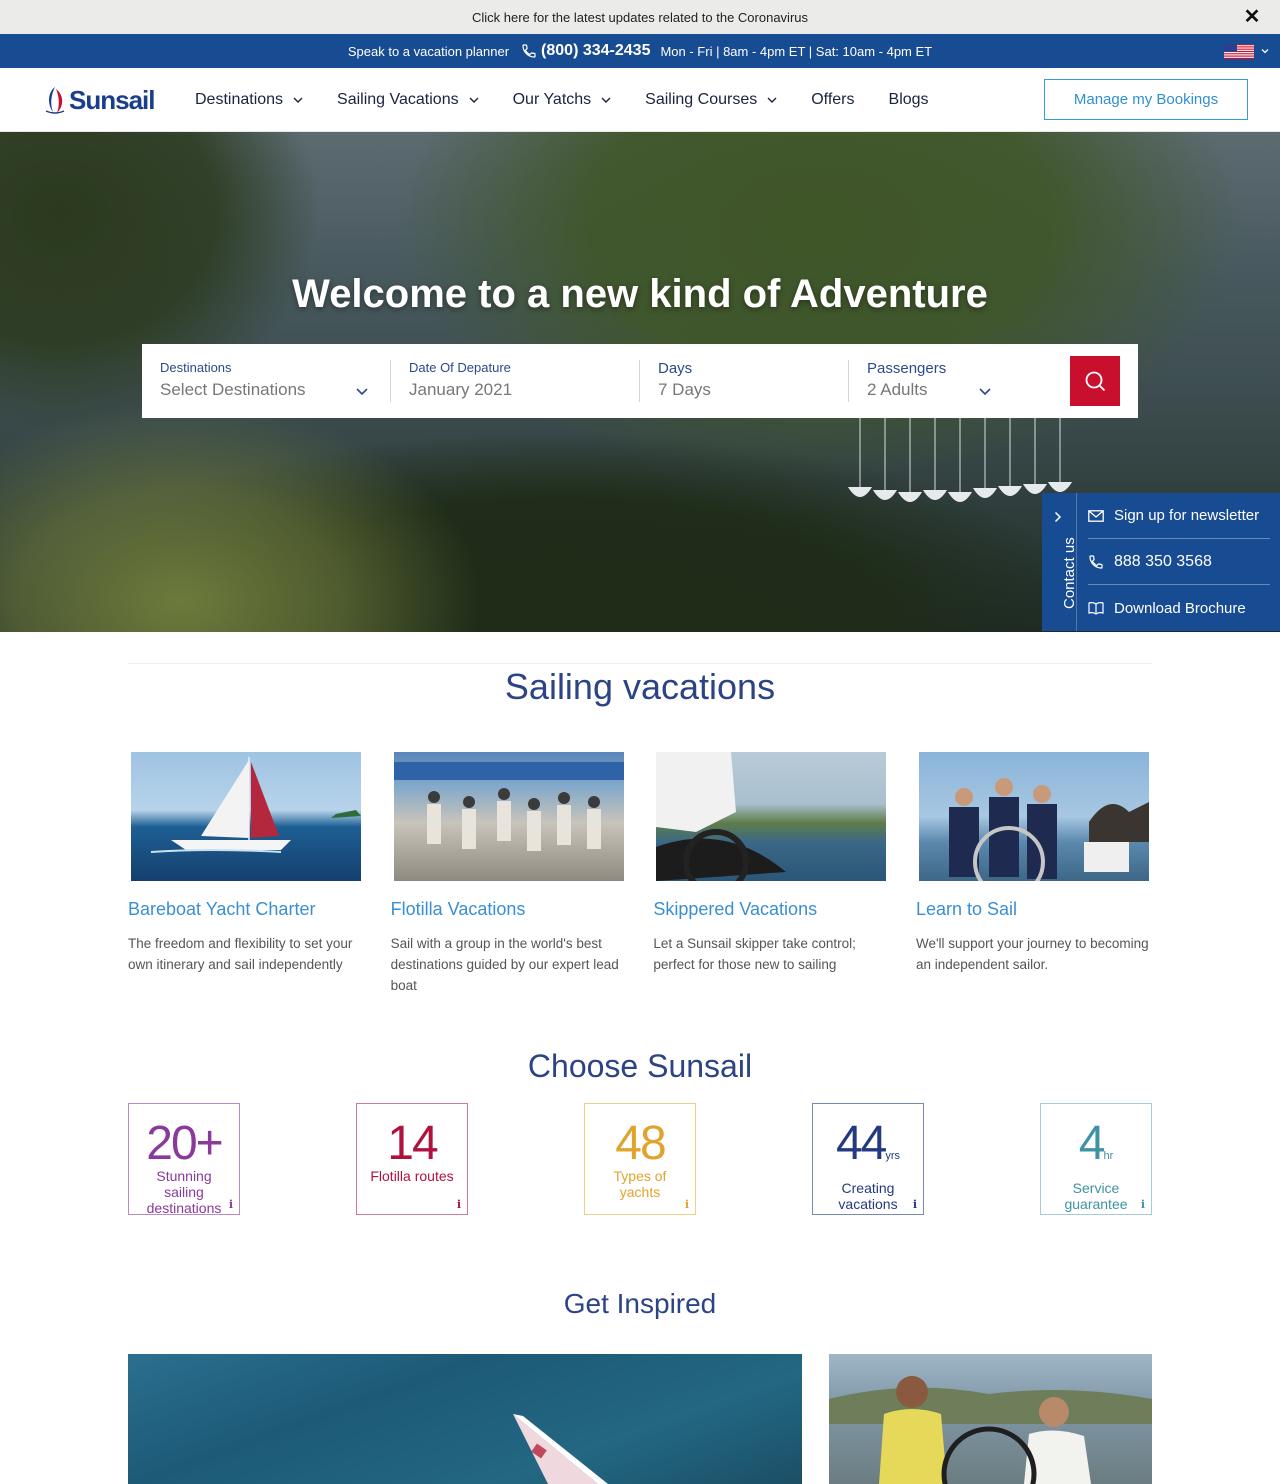  I want to click on nav-label: Blogs, so click(908, 99).